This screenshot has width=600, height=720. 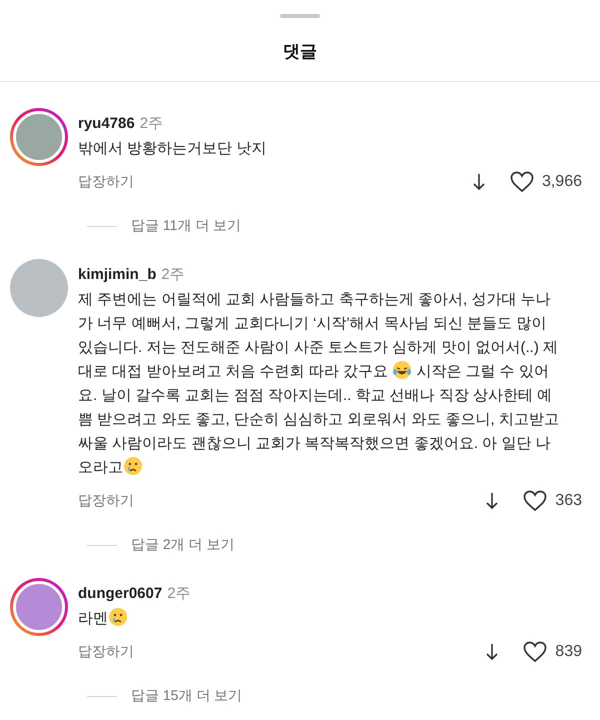 I want to click on comment-text: 라멘, so click(x=319, y=619).